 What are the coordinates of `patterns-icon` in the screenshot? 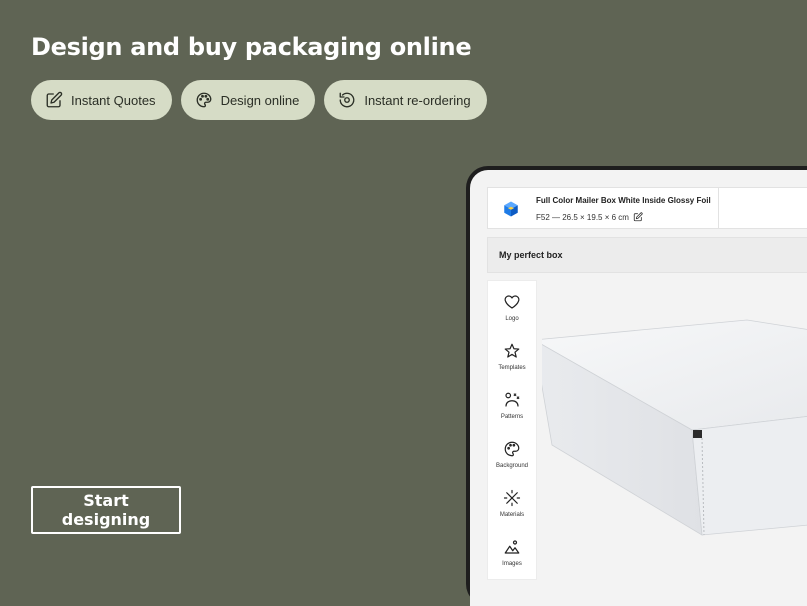 It's located at (512, 399).